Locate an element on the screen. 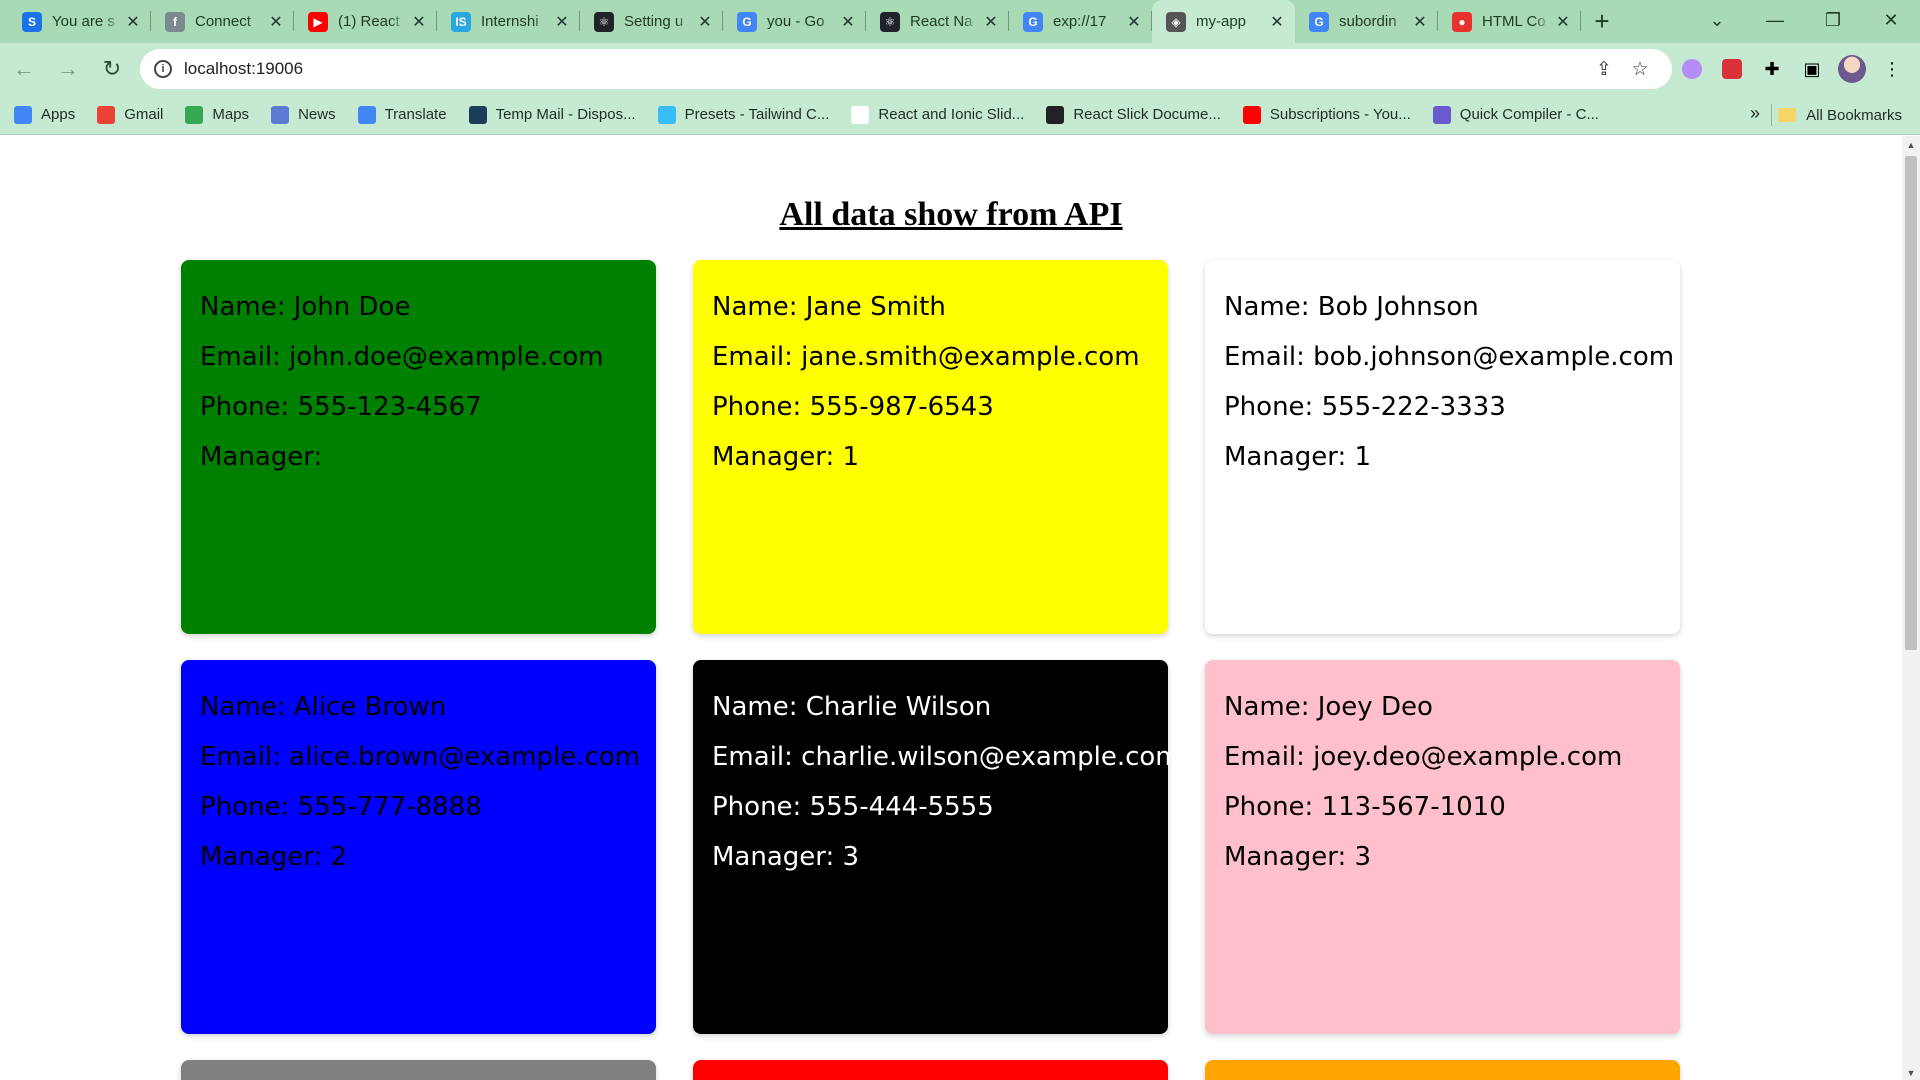  forward-arrow-icon: → is located at coordinates (68, 68).